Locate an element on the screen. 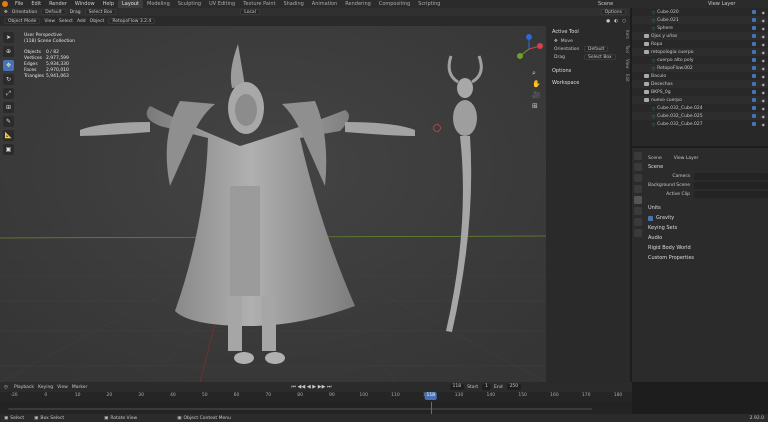 The image size is (768, 422). shading-solid-icon: ● is located at coordinates (608, 21).